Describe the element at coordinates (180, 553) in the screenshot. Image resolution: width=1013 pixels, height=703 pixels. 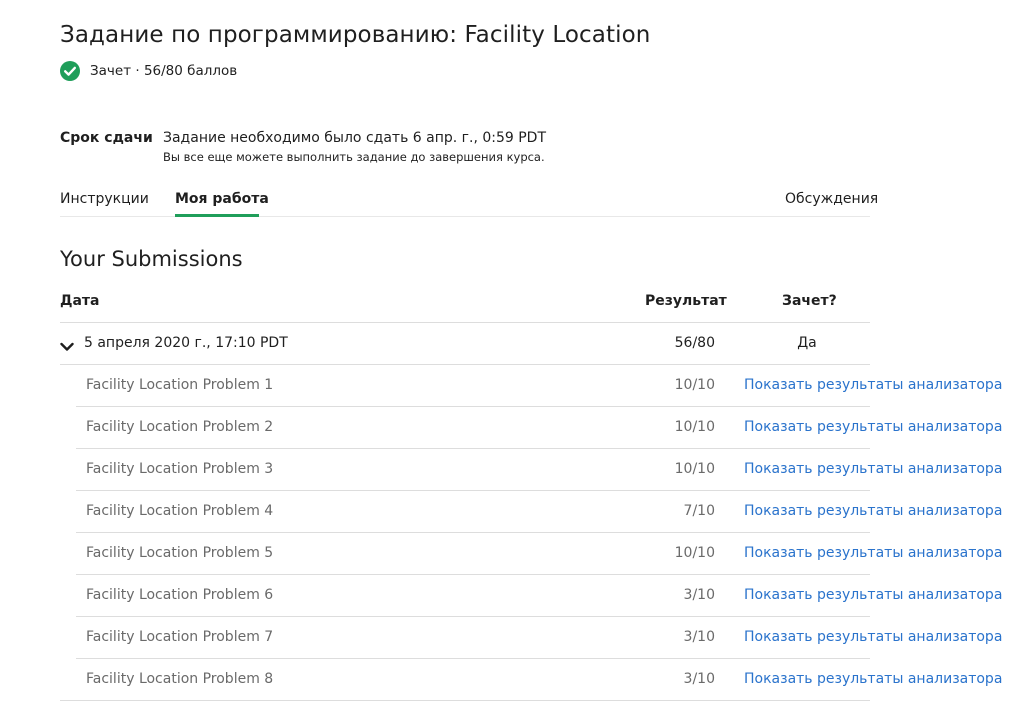
I see `part-name: Facility Location Problem 5` at that location.